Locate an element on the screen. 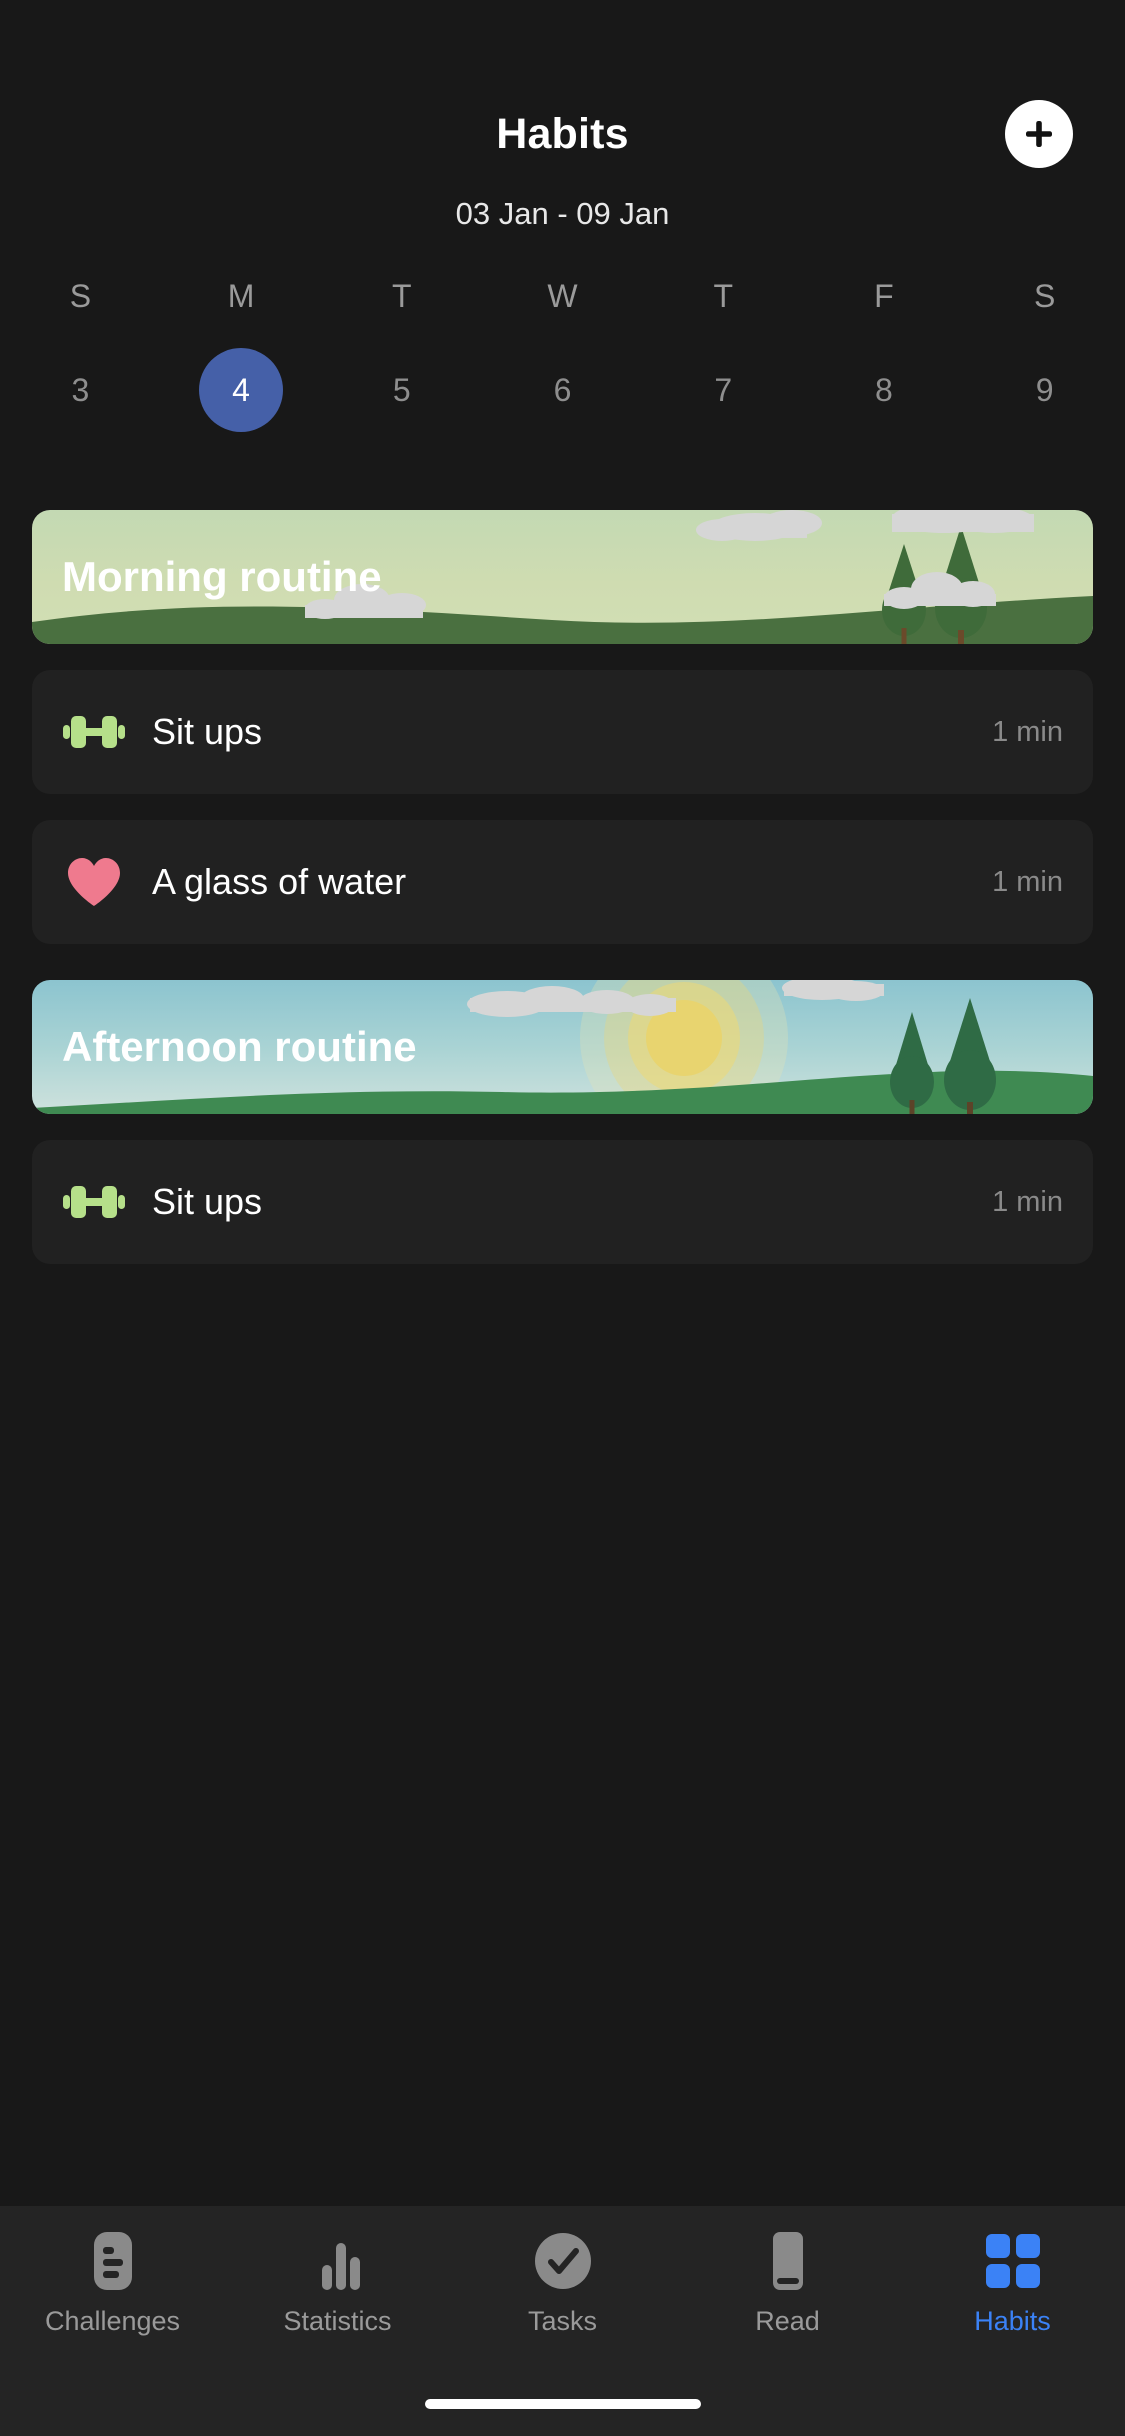 The image size is (1125, 2436). nav-item-read: Read is located at coordinates (787, 2283).